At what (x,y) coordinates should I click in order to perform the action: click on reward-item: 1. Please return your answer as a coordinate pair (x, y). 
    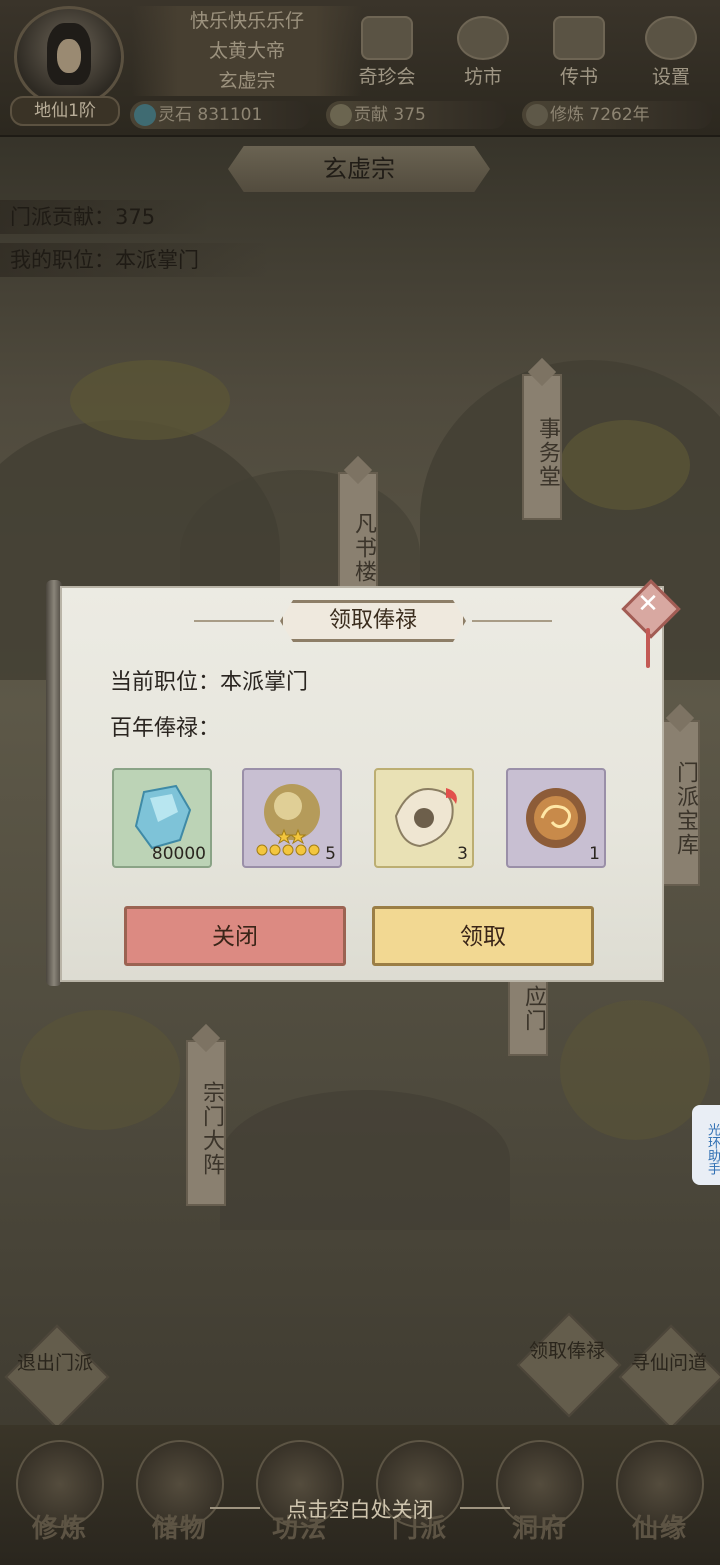
    Looking at the image, I should click on (556, 818).